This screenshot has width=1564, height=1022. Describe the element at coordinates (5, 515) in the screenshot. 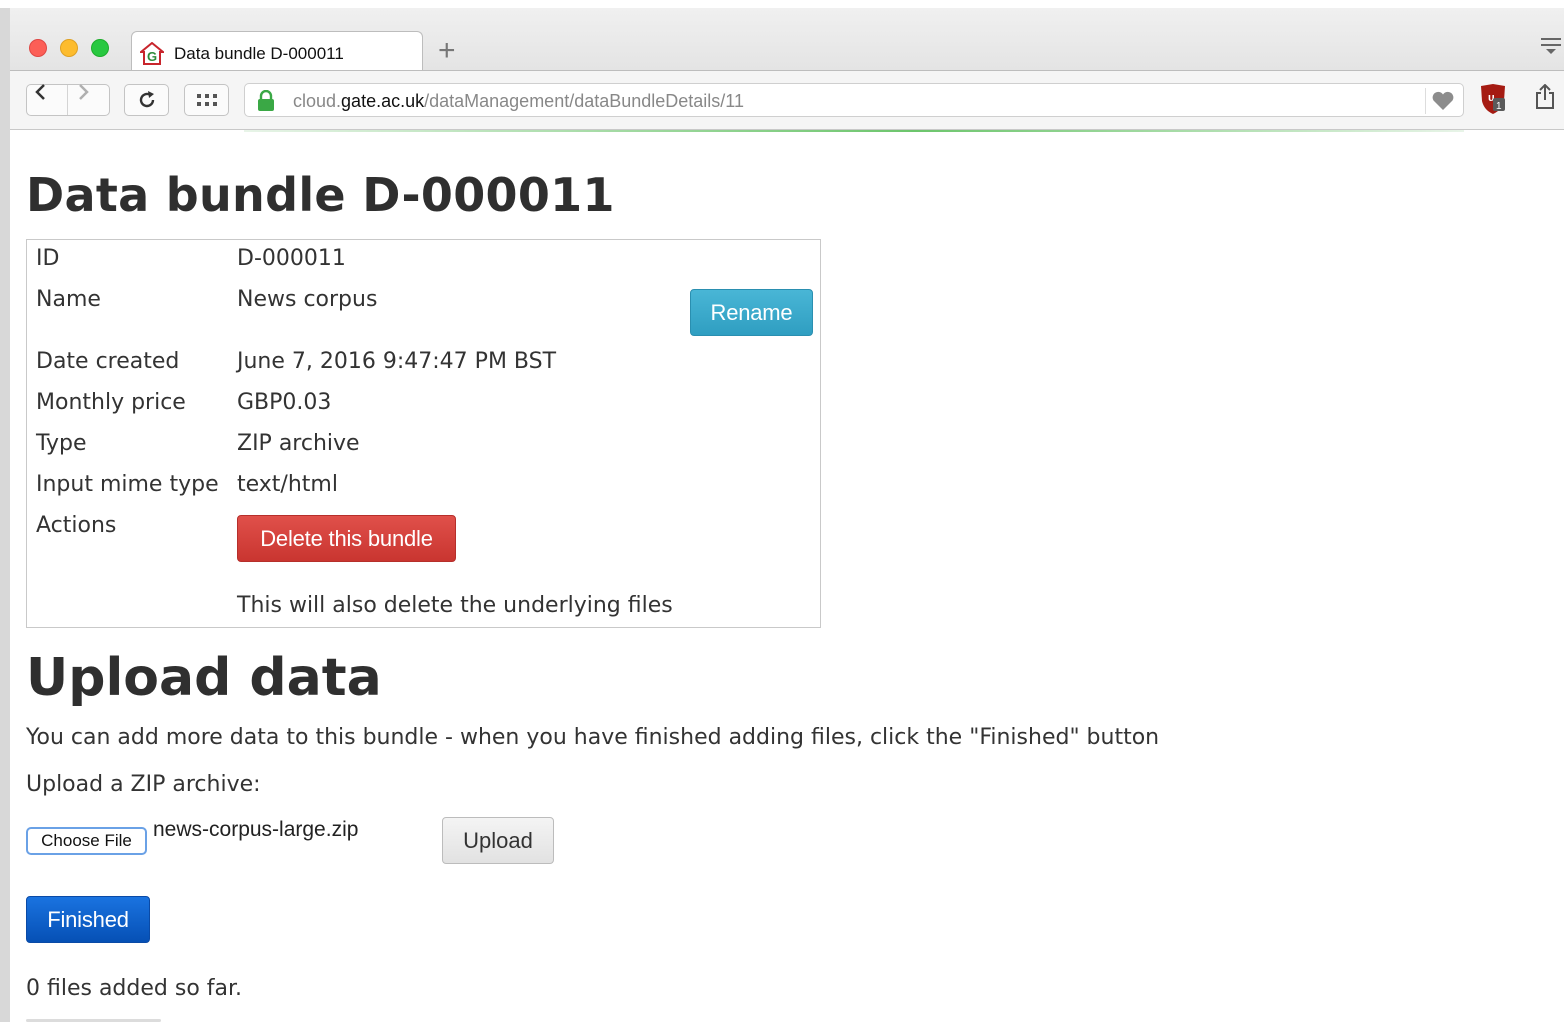

I see `window-frame` at that location.